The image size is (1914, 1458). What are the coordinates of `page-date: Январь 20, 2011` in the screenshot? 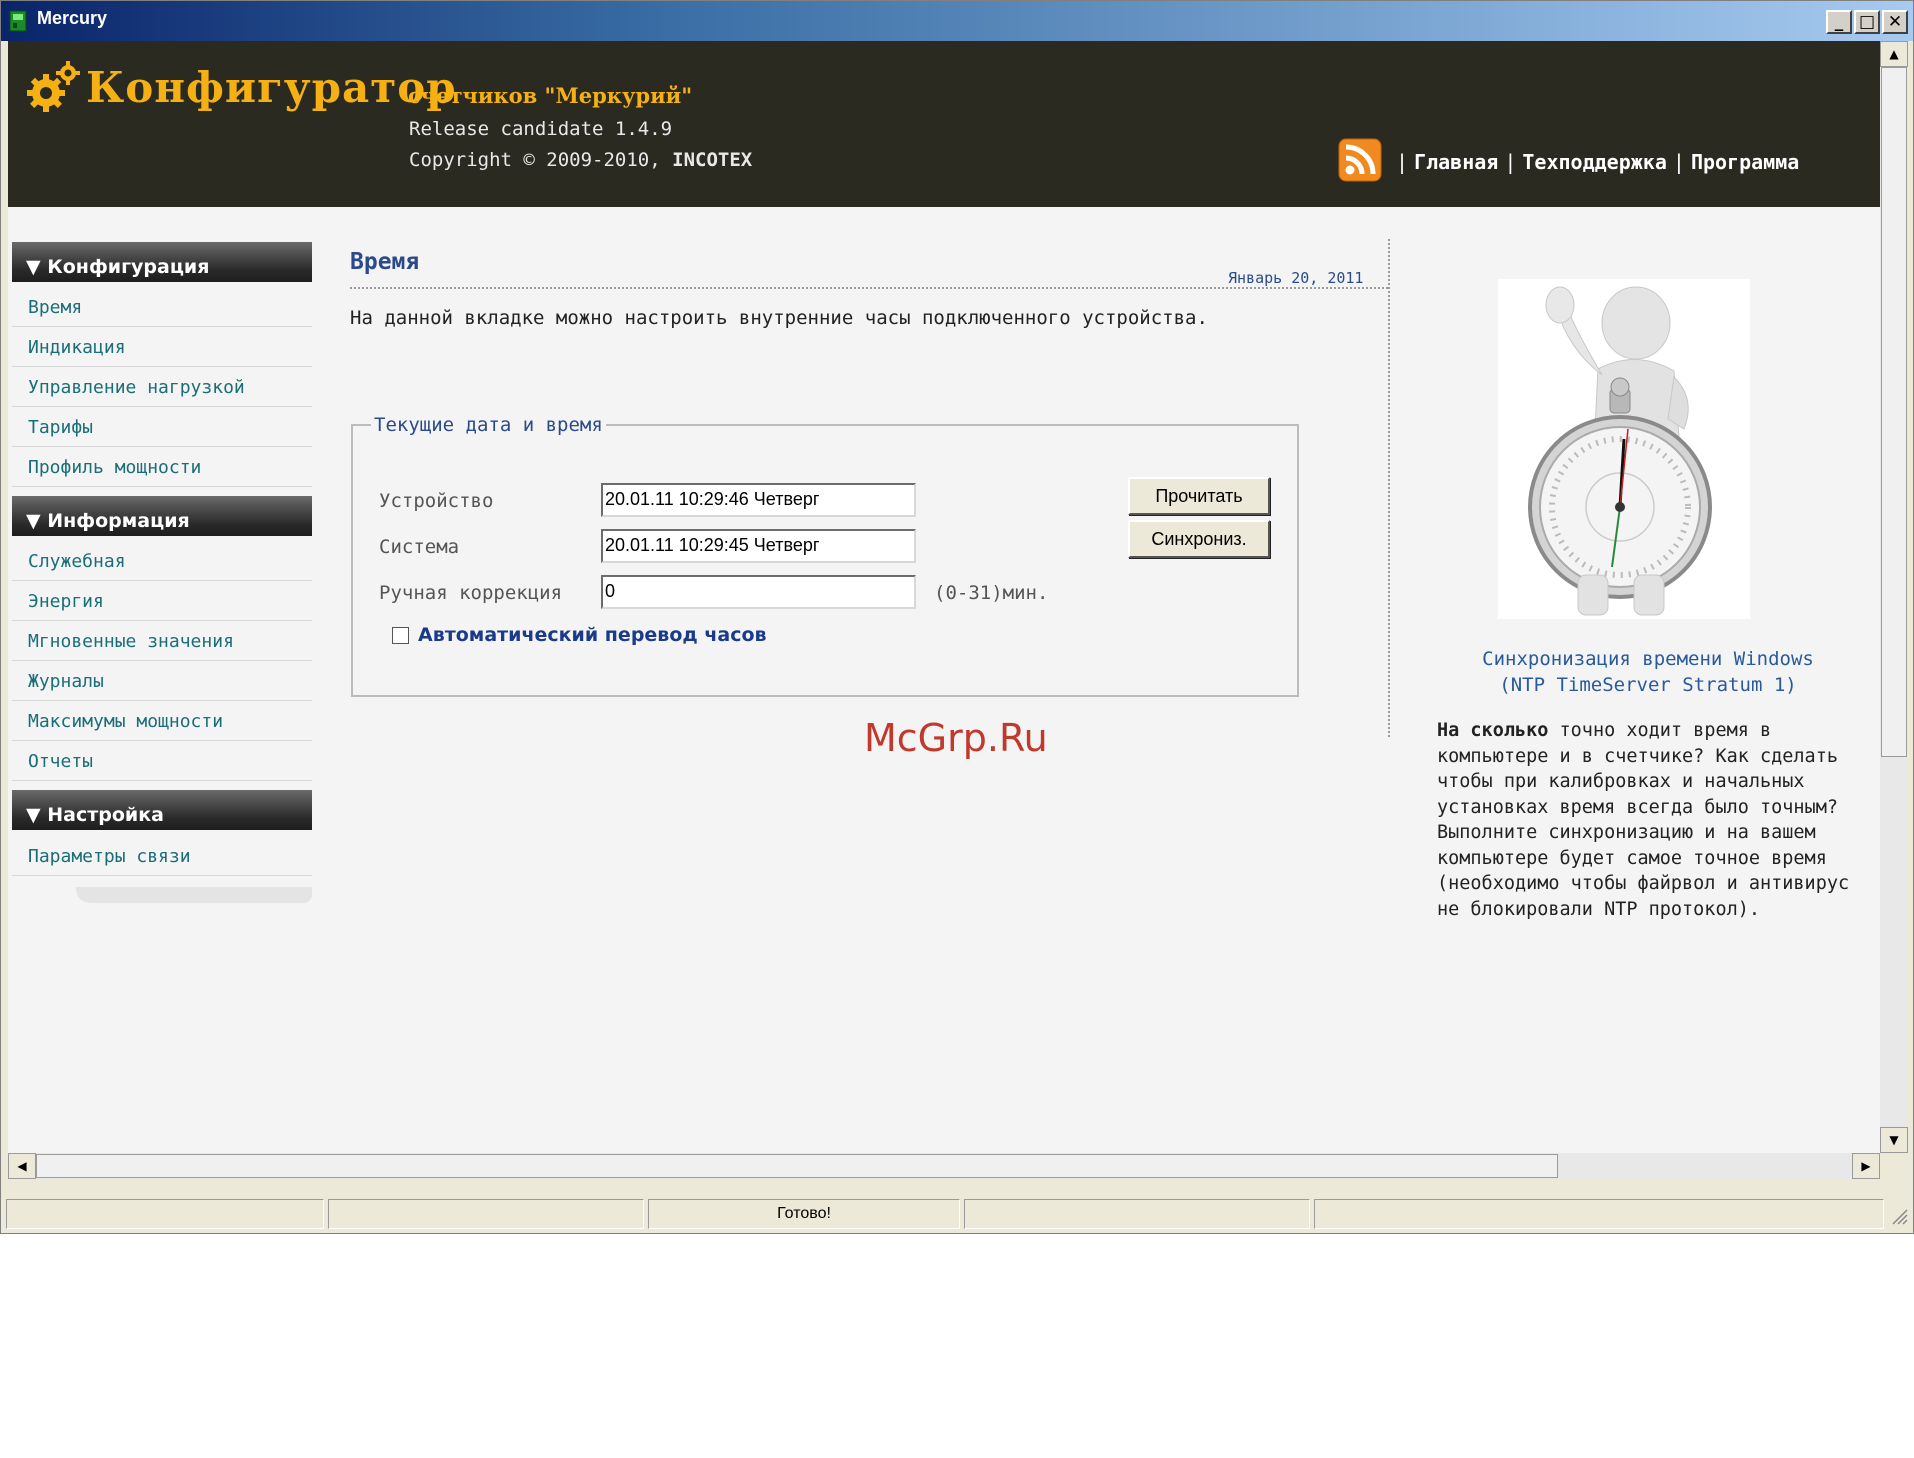 It's located at (1296, 278).